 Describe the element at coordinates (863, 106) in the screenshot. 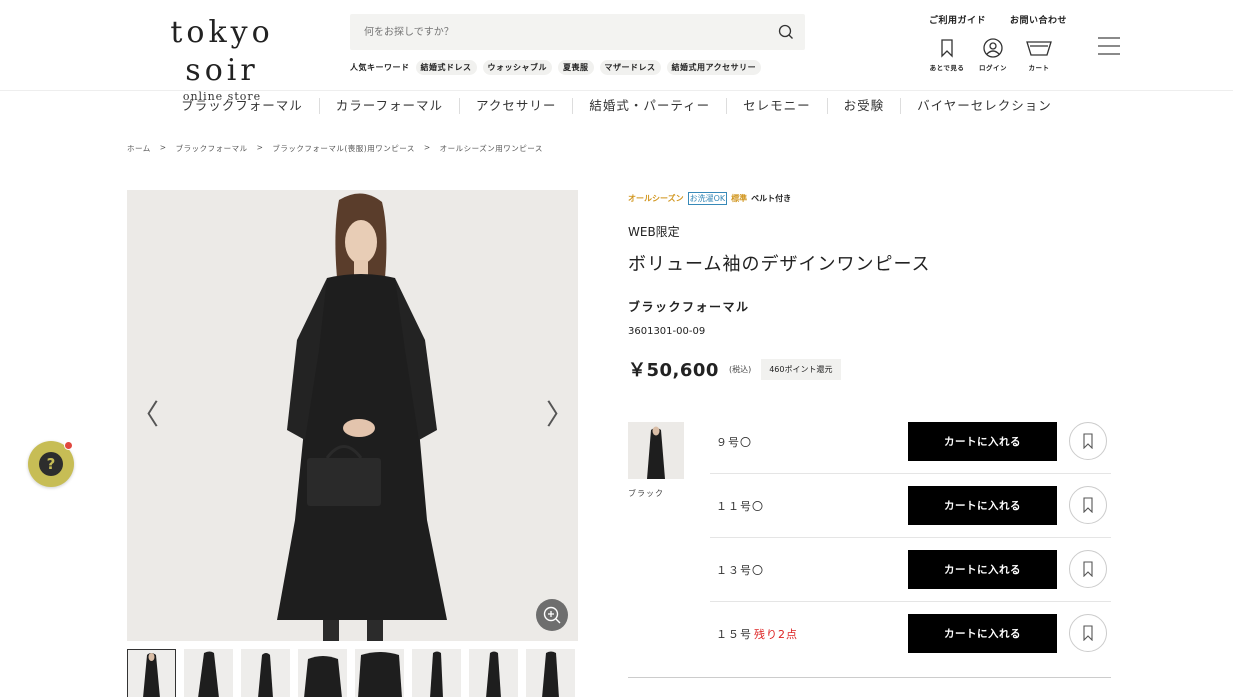

I see `nav-item-exam: お受験` at that location.